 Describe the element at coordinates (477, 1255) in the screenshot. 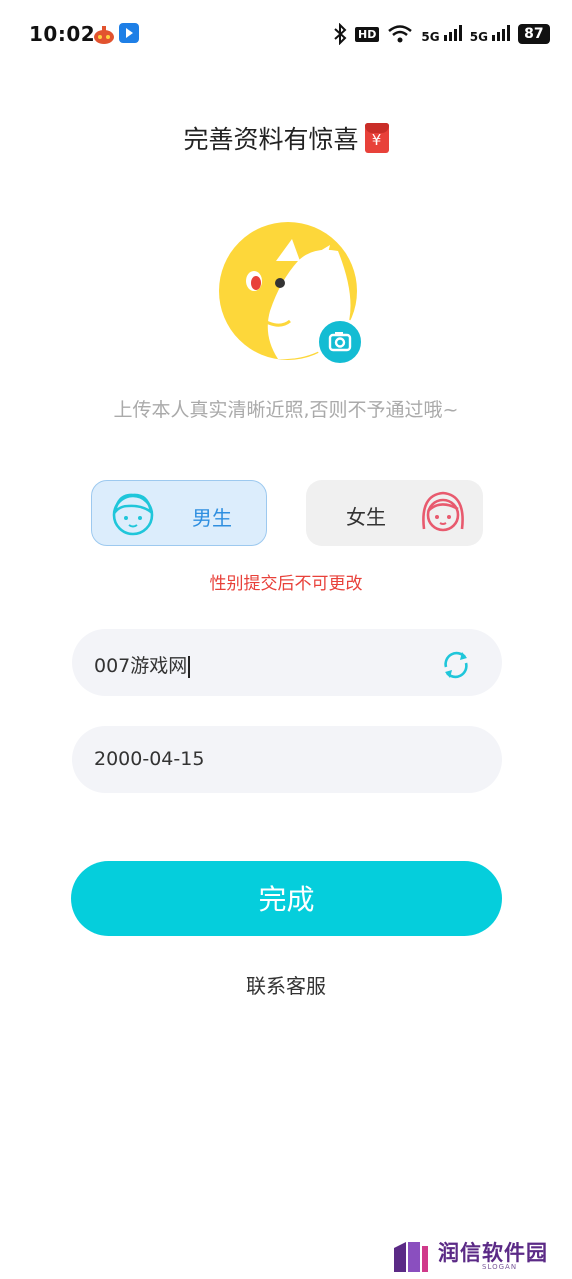

I see `watermark: 润信软件园 SLOGAN` at that location.